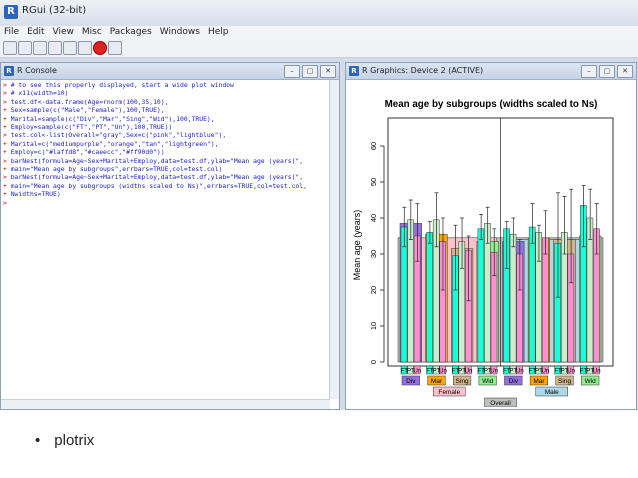 The width and height of the screenshot is (638, 478). I want to click on console-titlebar: R R Console – ▢ ✕, so click(170, 71).